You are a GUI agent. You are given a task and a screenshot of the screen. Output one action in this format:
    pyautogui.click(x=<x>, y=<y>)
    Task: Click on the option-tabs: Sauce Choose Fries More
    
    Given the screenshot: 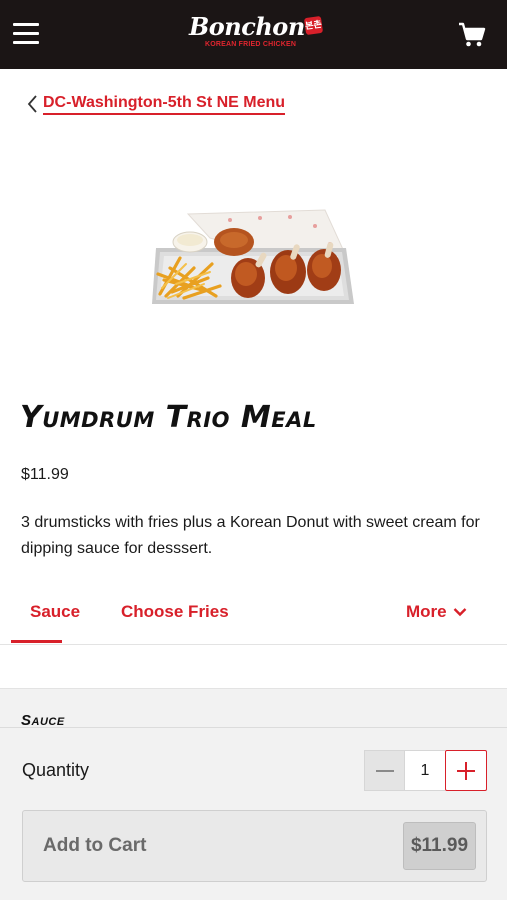 What is the action you would take?
    pyautogui.click(x=253, y=617)
    